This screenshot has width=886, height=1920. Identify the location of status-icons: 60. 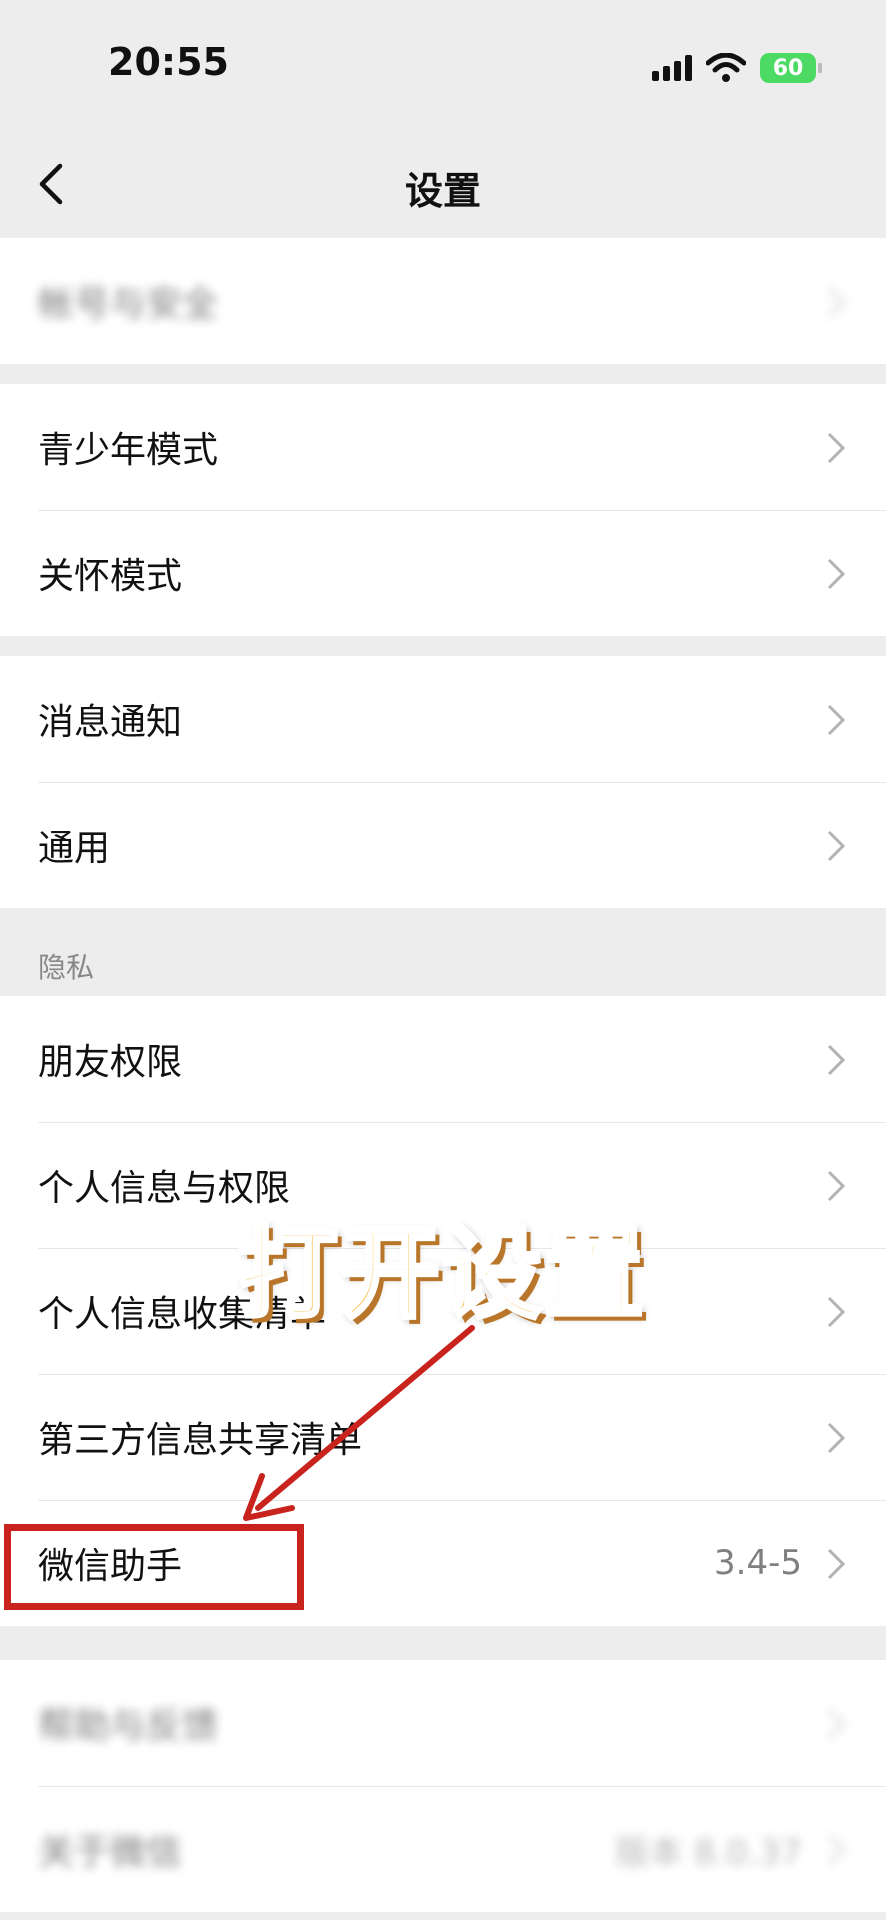
(737, 68).